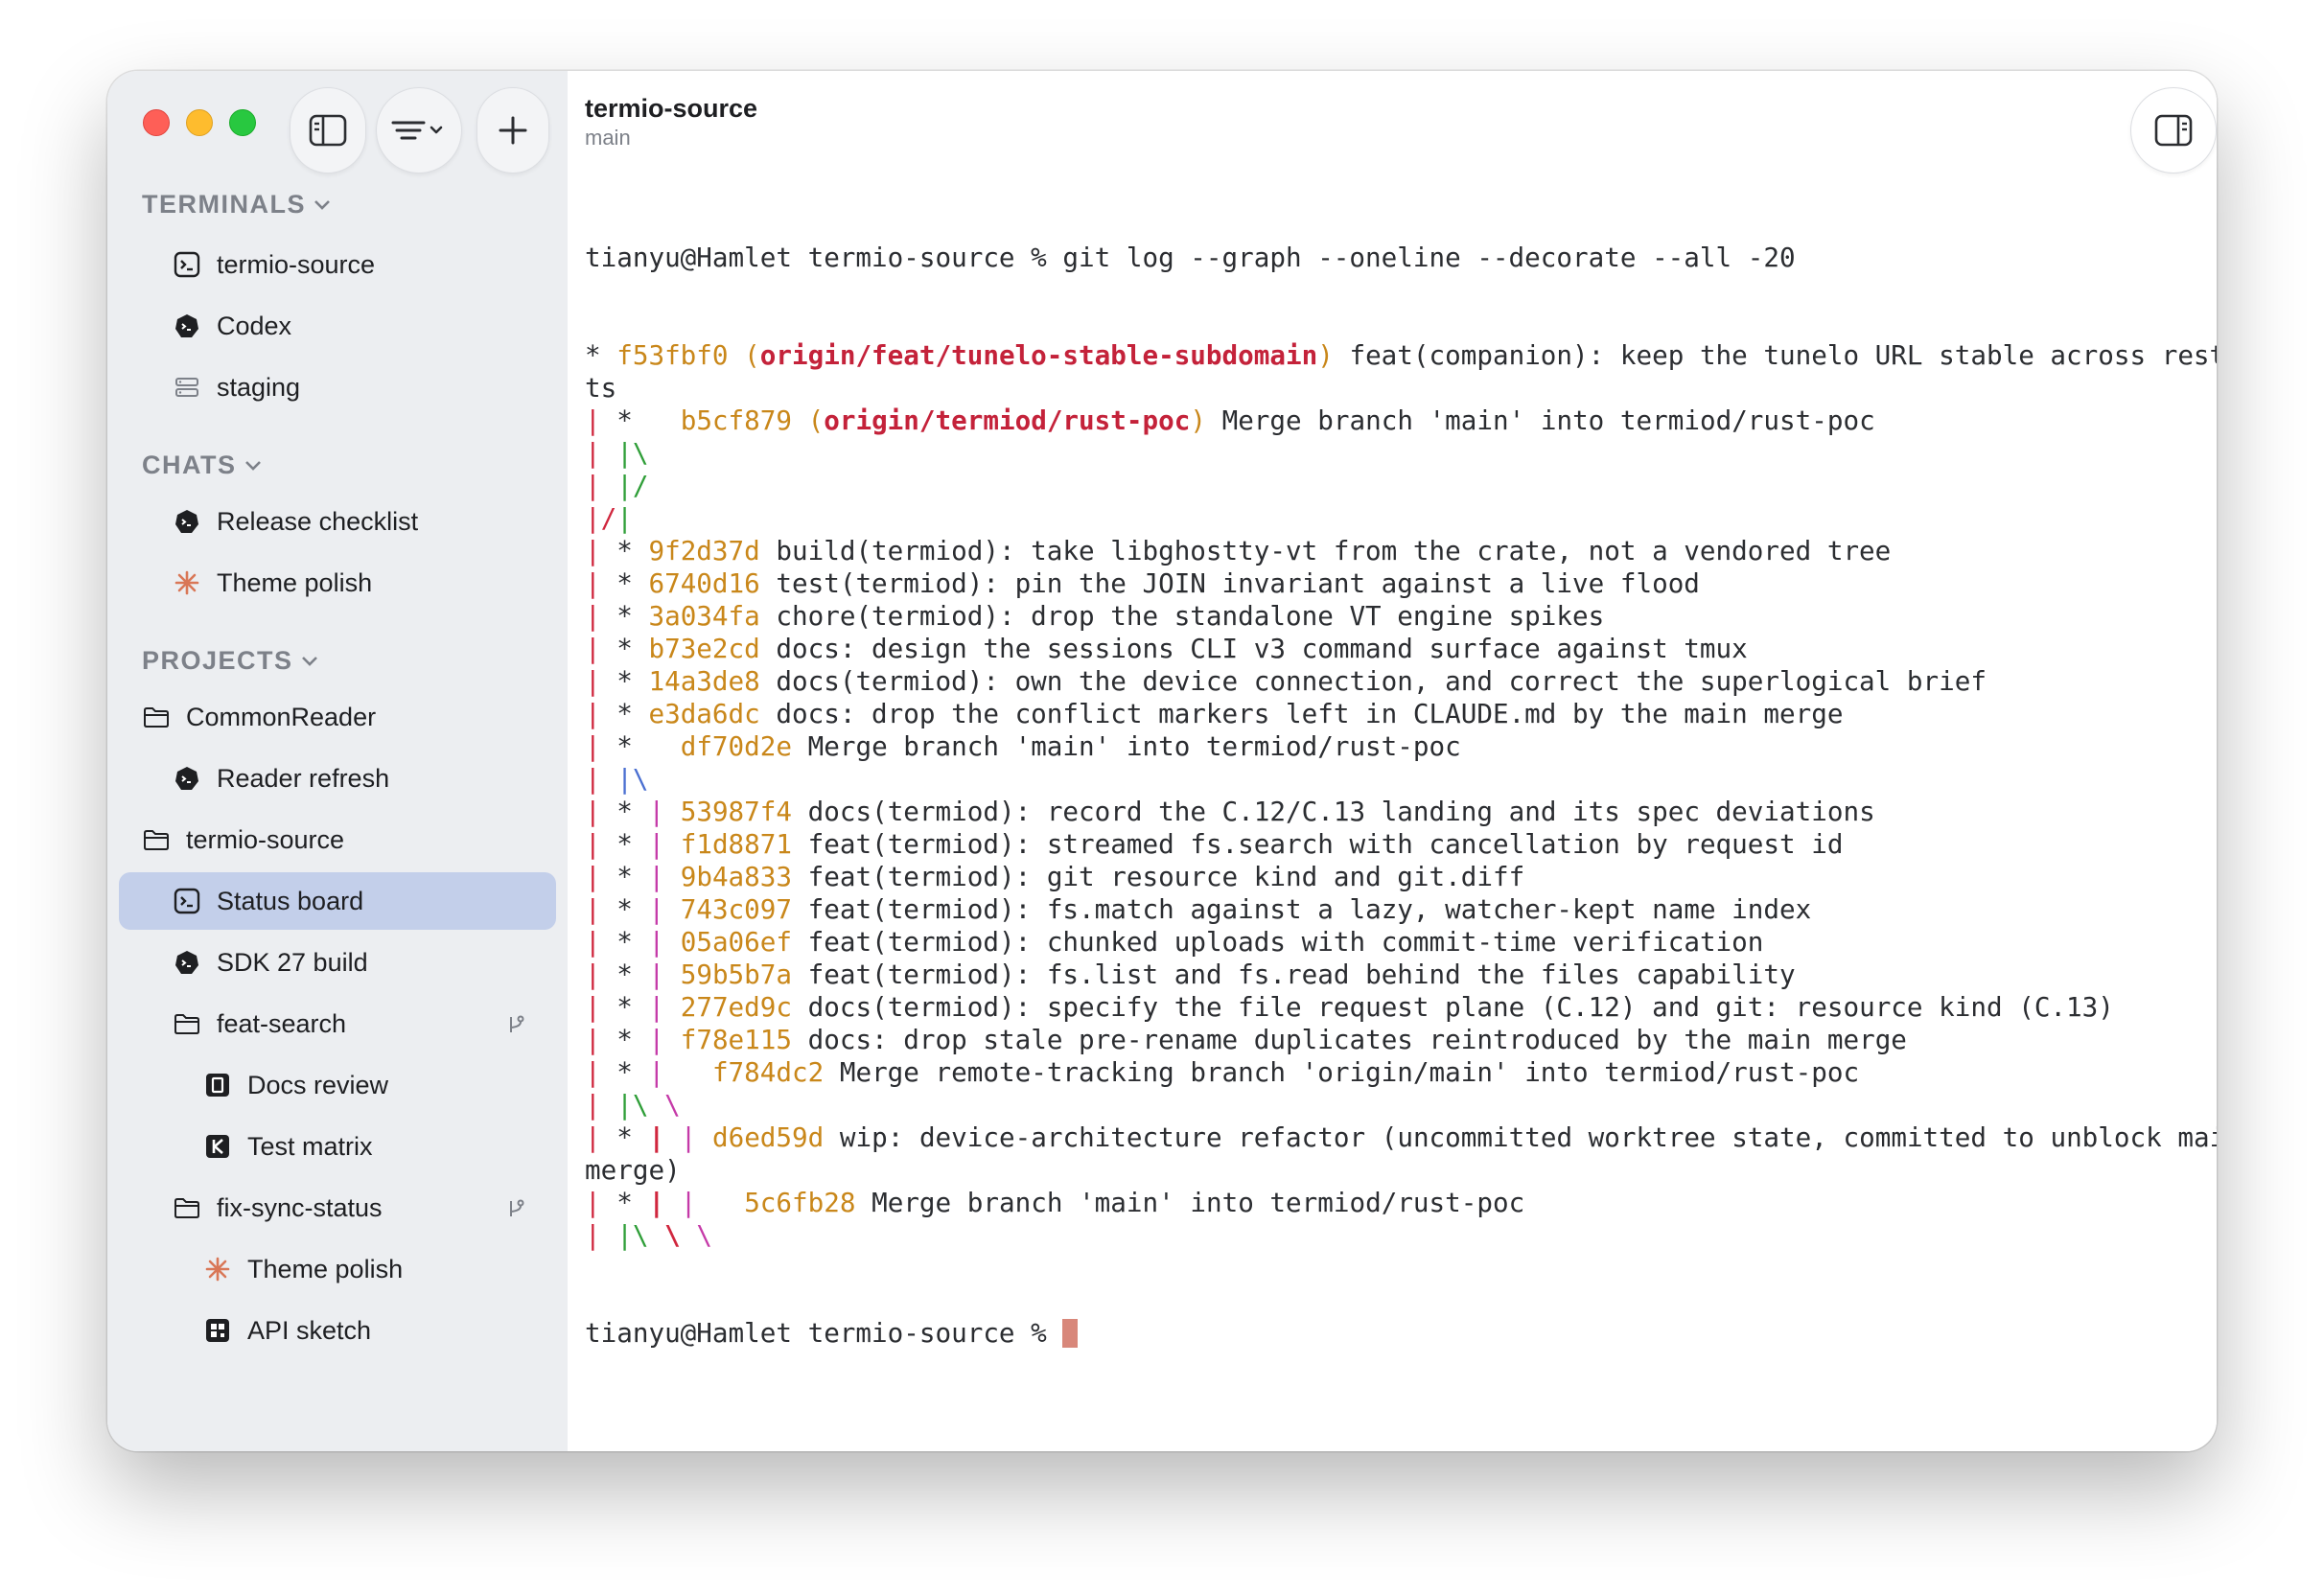  I want to click on commit-hash: df70d2e, so click(736, 746).